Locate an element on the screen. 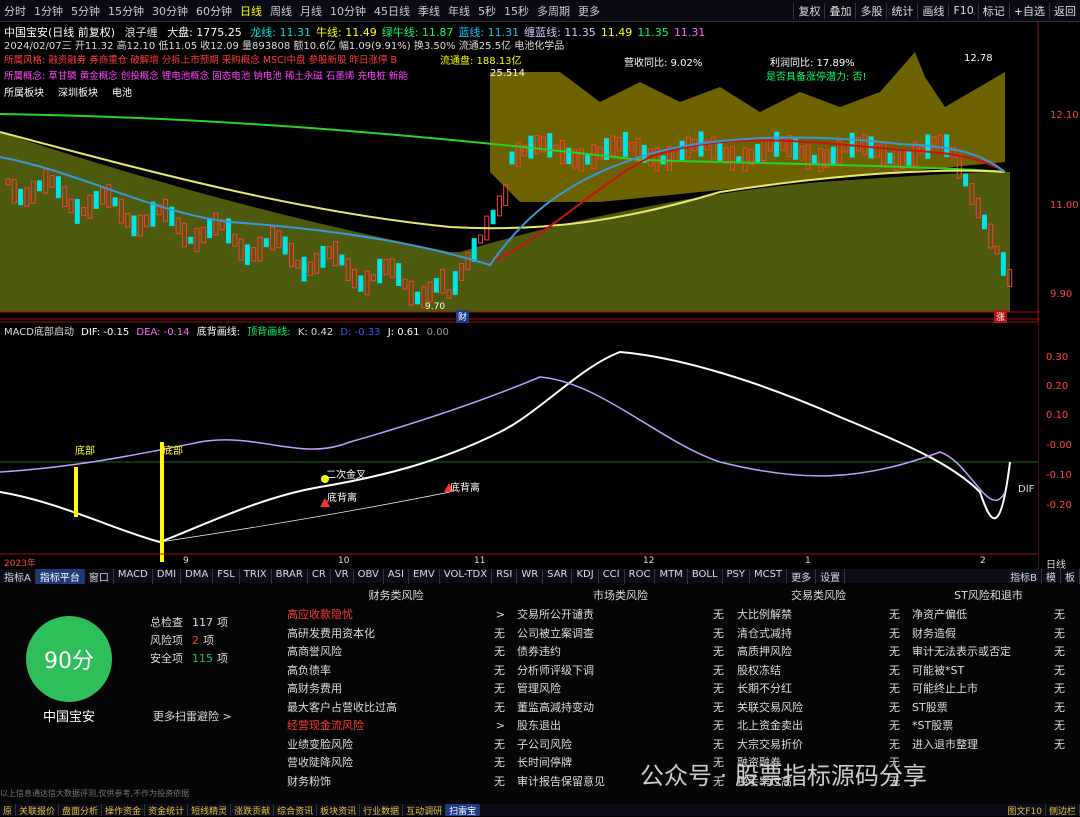  footer-tab: 综合资讯 is located at coordinates (296, 810).